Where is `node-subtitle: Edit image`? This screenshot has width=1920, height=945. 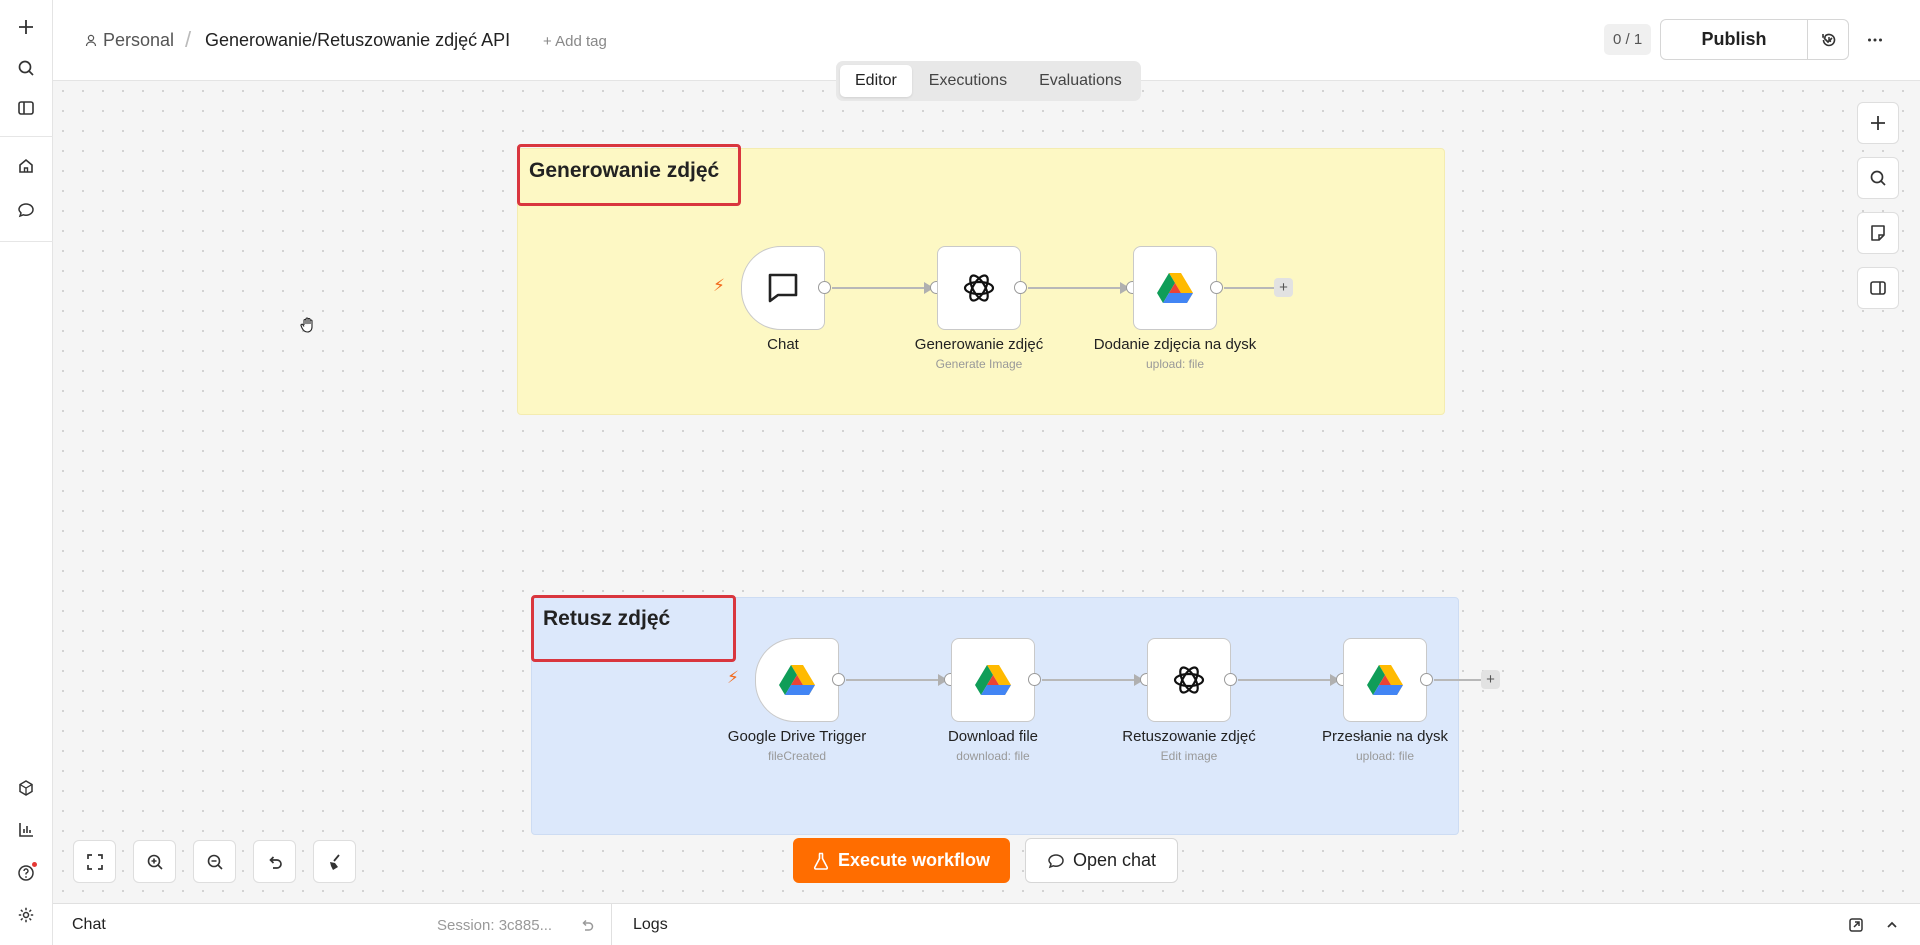 node-subtitle: Edit image is located at coordinates (1189, 756).